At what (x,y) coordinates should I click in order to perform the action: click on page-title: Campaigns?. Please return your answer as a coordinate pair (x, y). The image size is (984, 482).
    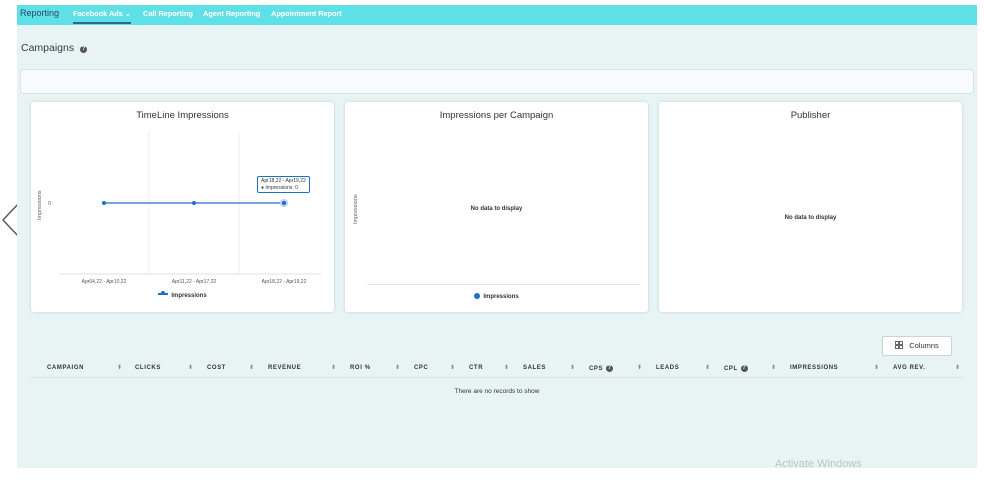
    Looking at the image, I should click on (54, 48).